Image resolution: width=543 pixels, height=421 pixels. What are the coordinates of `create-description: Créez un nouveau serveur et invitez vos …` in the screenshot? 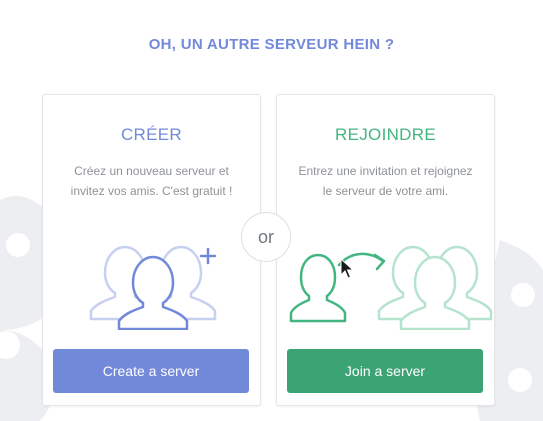 It's located at (151, 181).